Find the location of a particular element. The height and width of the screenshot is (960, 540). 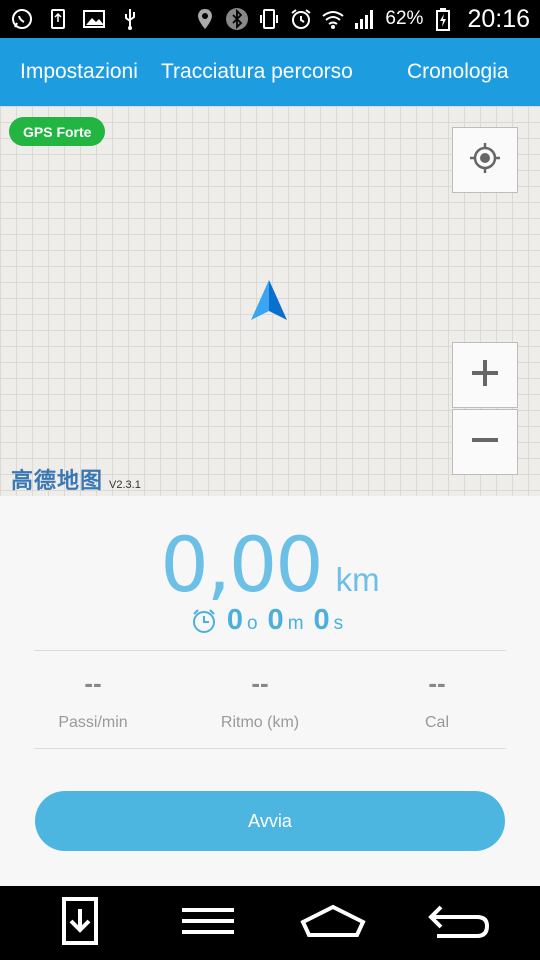

minus-icon is located at coordinates (485, 442).